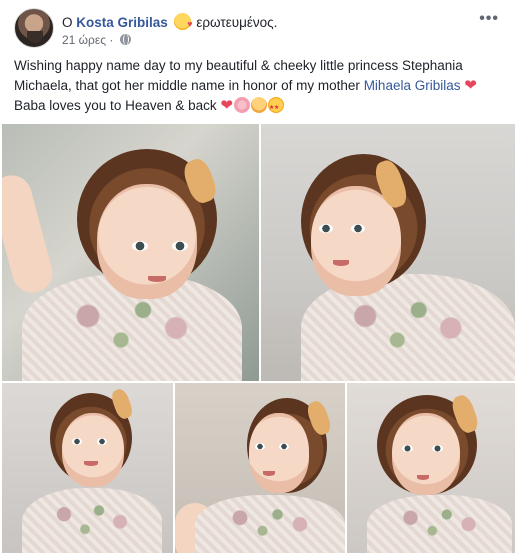  What do you see at coordinates (170, 23) in the screenshot?
I see `post-title-line: Ο Kosta Gribilas ερωτευμένος.` at bounding box center [170, 23].